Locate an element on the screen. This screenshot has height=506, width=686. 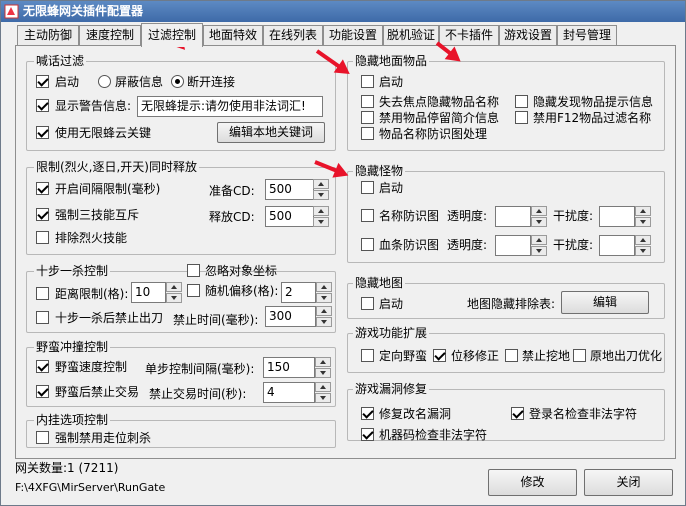
hide-monster-enable-checkbox is located at coordinates (367, 187).